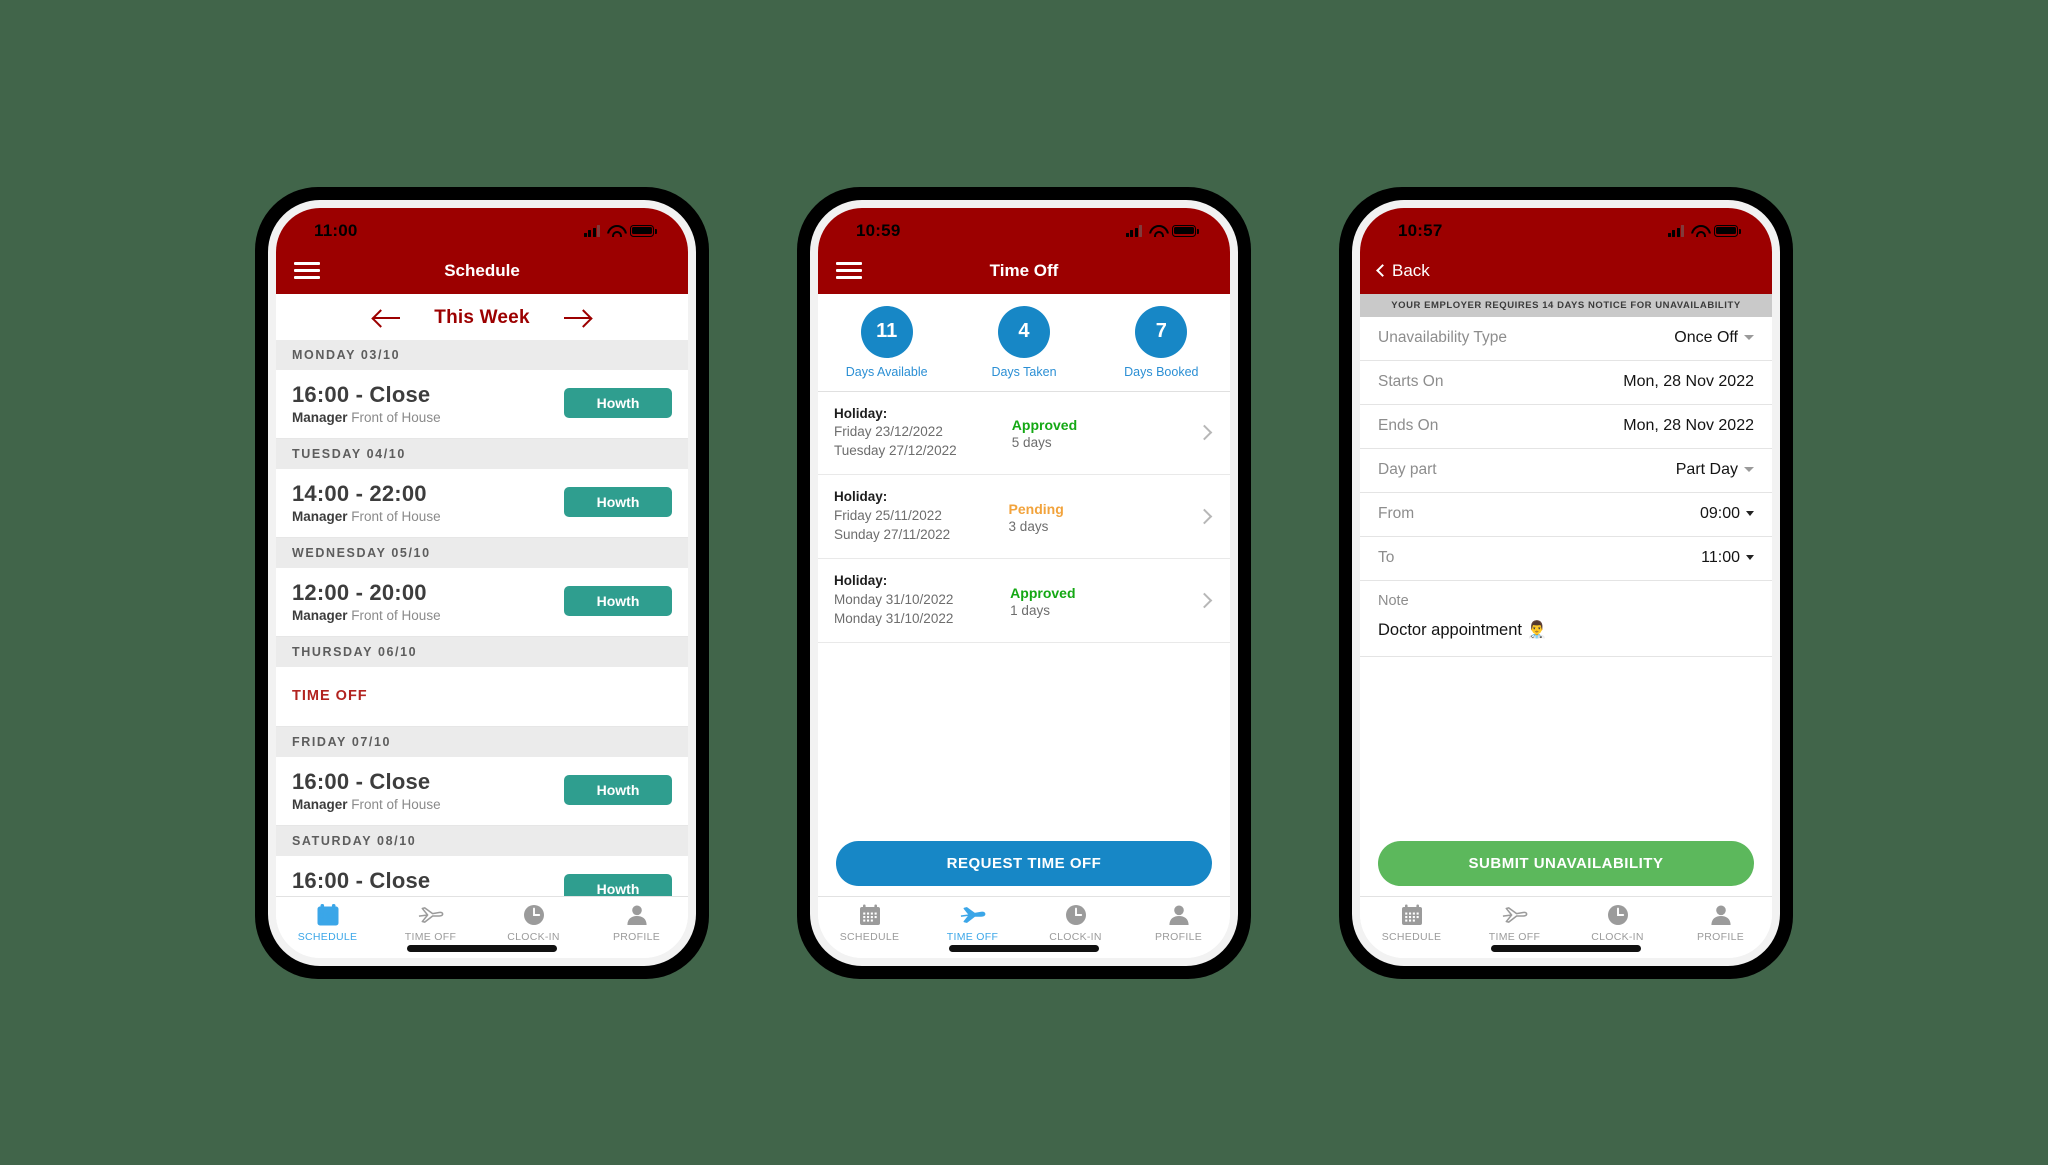 The width and height of the screenshot is (2048, 1165). Describe the element at coordinates (1566, 227) in the screenshot. I see `status-bar: 10:57` at that location.